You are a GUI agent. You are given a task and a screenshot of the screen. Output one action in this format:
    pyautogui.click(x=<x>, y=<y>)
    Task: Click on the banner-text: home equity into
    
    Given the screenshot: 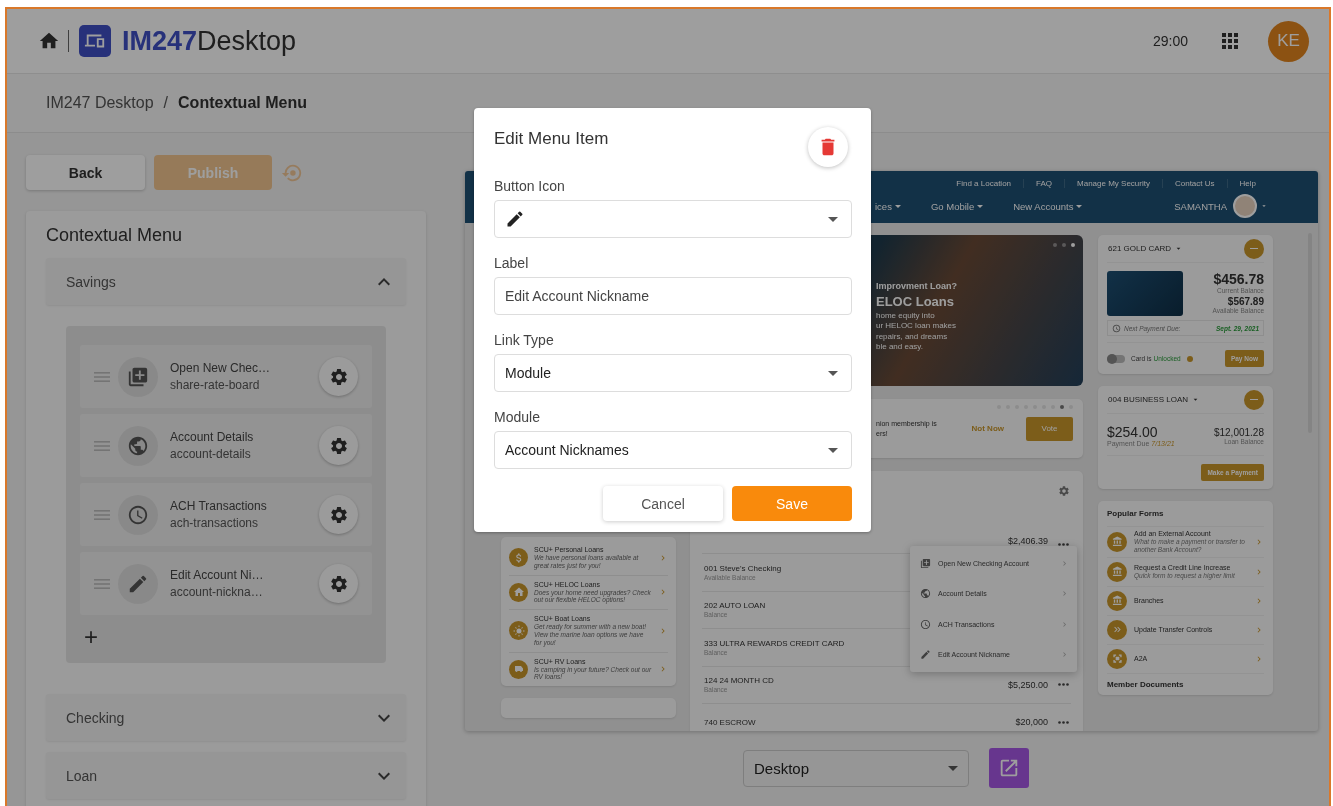 What is the action you would take?
    pyautogui.click(x=906, y=316)
    